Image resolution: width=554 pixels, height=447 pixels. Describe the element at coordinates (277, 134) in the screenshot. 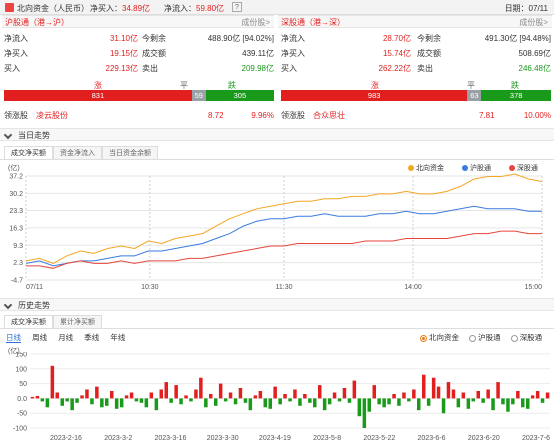

I see `intraday-header: 当日走势` at that location.